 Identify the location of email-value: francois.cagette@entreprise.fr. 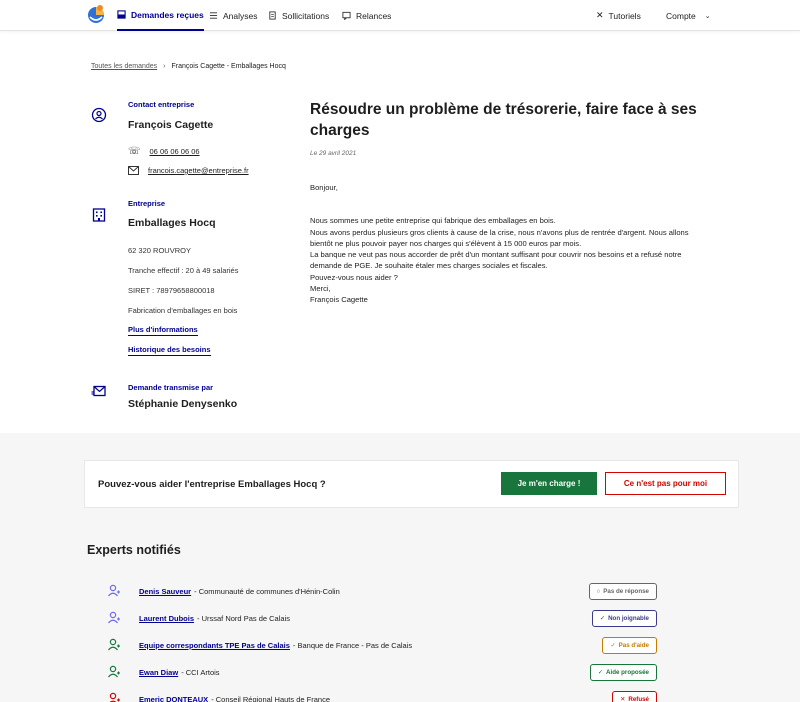
(198, 170).